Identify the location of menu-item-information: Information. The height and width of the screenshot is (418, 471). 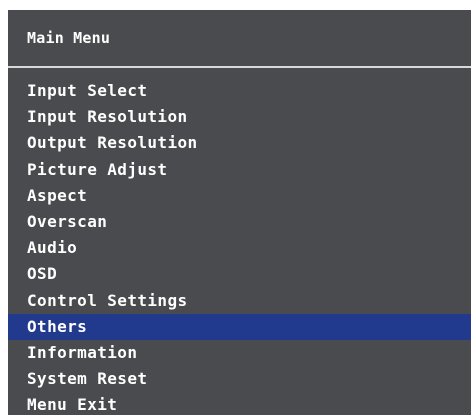
(239, 353).